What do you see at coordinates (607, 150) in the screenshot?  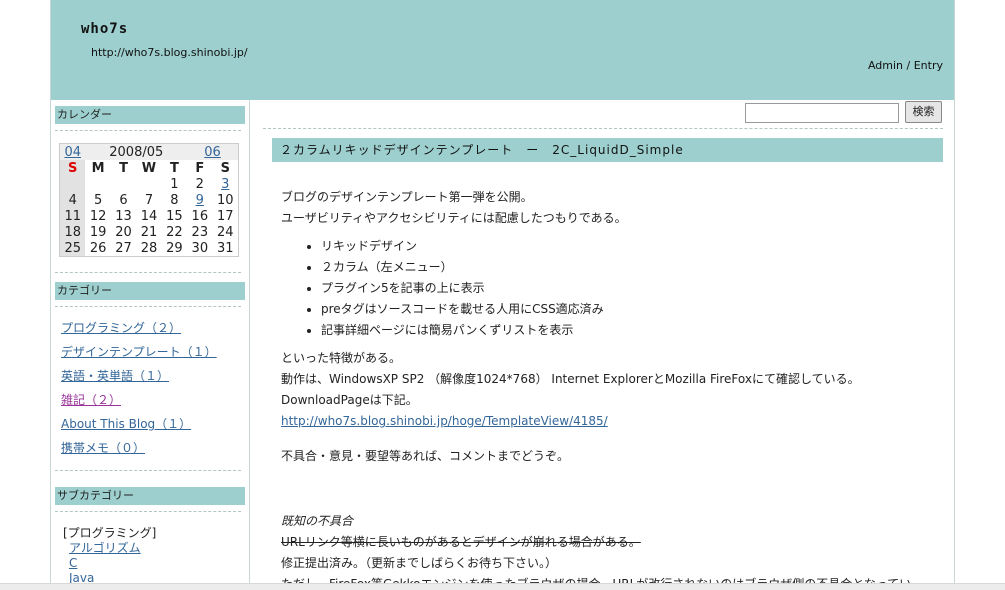 I see `entry-title: ２カラムリキッドデザインテンプレート ー 2C_LiquidD_Simple` at bounding box center [607, 150].